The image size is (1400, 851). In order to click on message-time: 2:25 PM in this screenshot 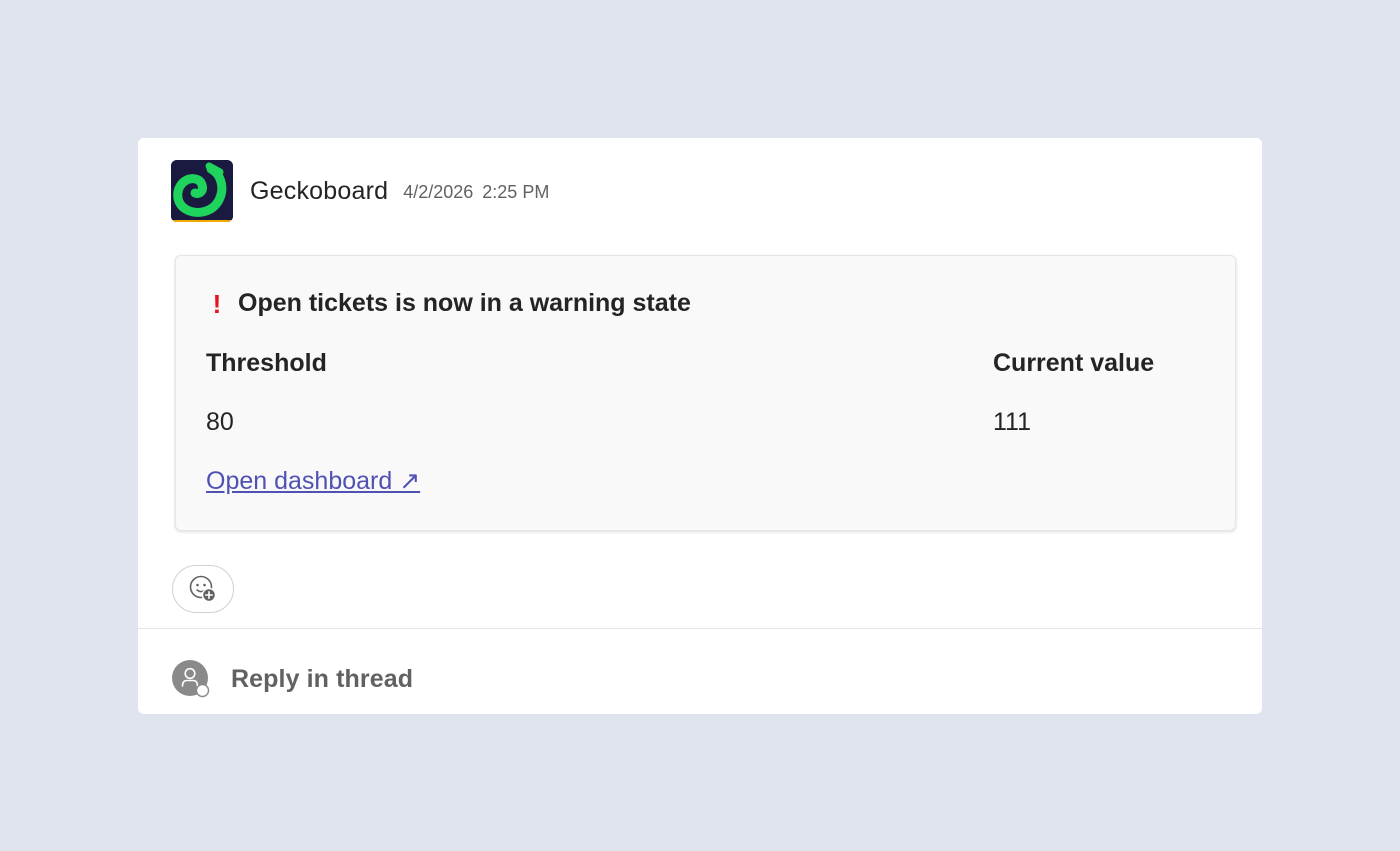, I will do `click(516, 192)`.